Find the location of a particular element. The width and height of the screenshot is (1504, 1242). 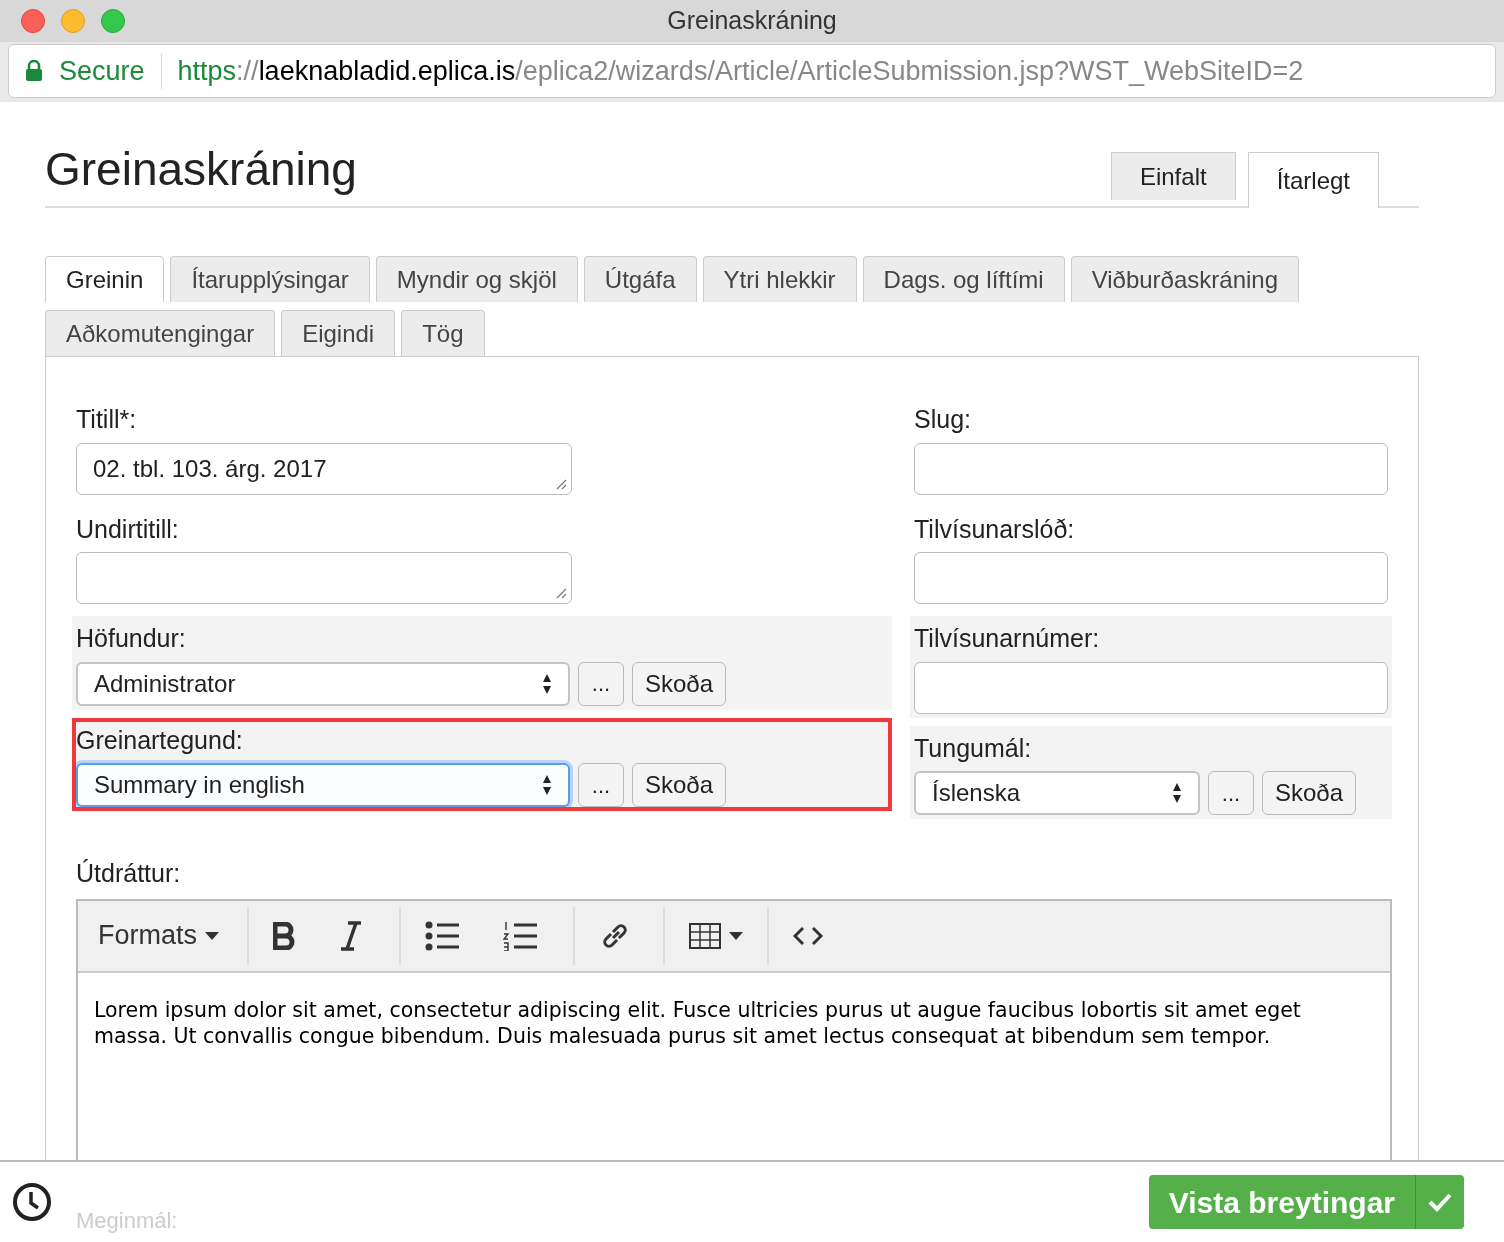

field-label: Höfundur: is located at coordinates (131, 638).